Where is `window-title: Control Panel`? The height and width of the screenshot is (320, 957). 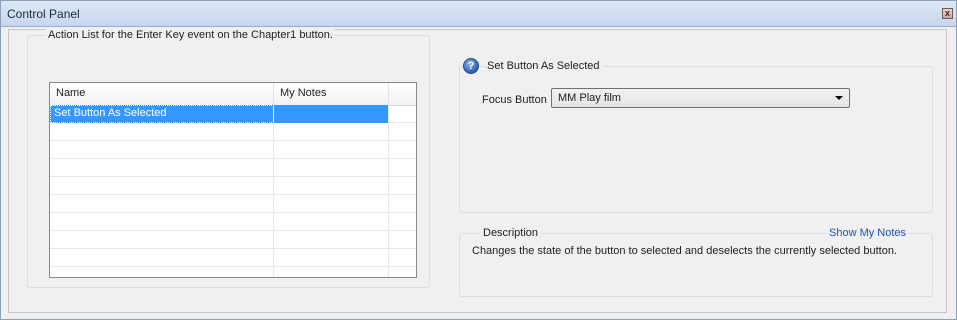
window-title: Control Panel is located at coordinates (43, 14).